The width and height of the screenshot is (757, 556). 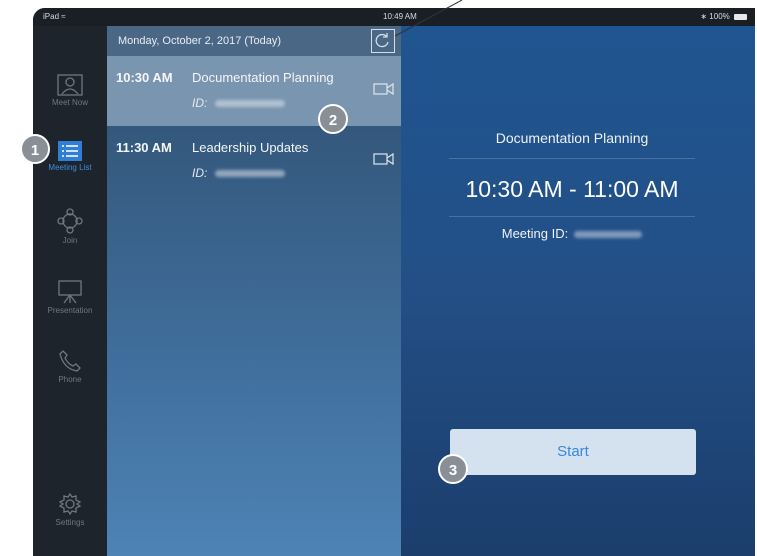 I want to click on refresh-icon, so click(x=382, y=40).